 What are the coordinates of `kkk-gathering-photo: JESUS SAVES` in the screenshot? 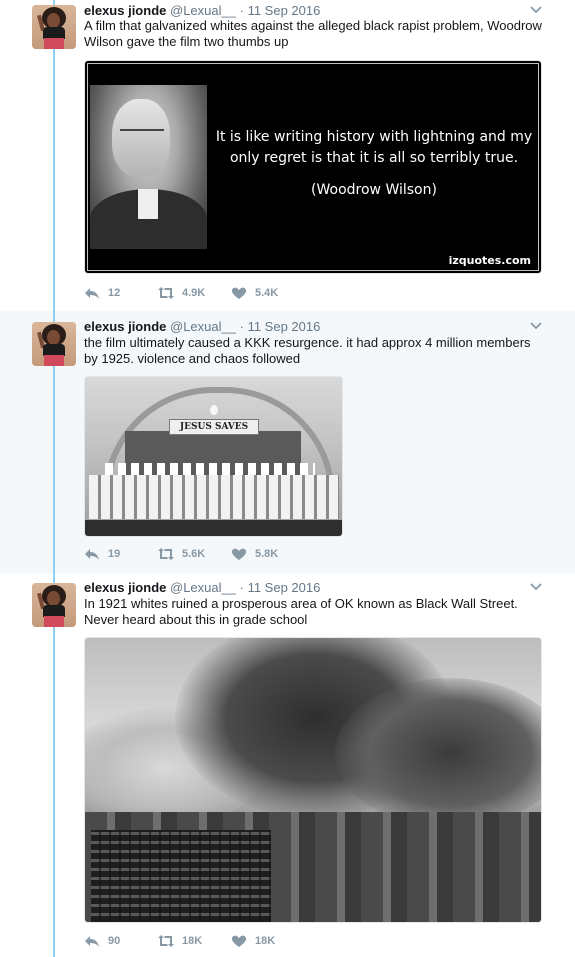 It's located at (213, 456).